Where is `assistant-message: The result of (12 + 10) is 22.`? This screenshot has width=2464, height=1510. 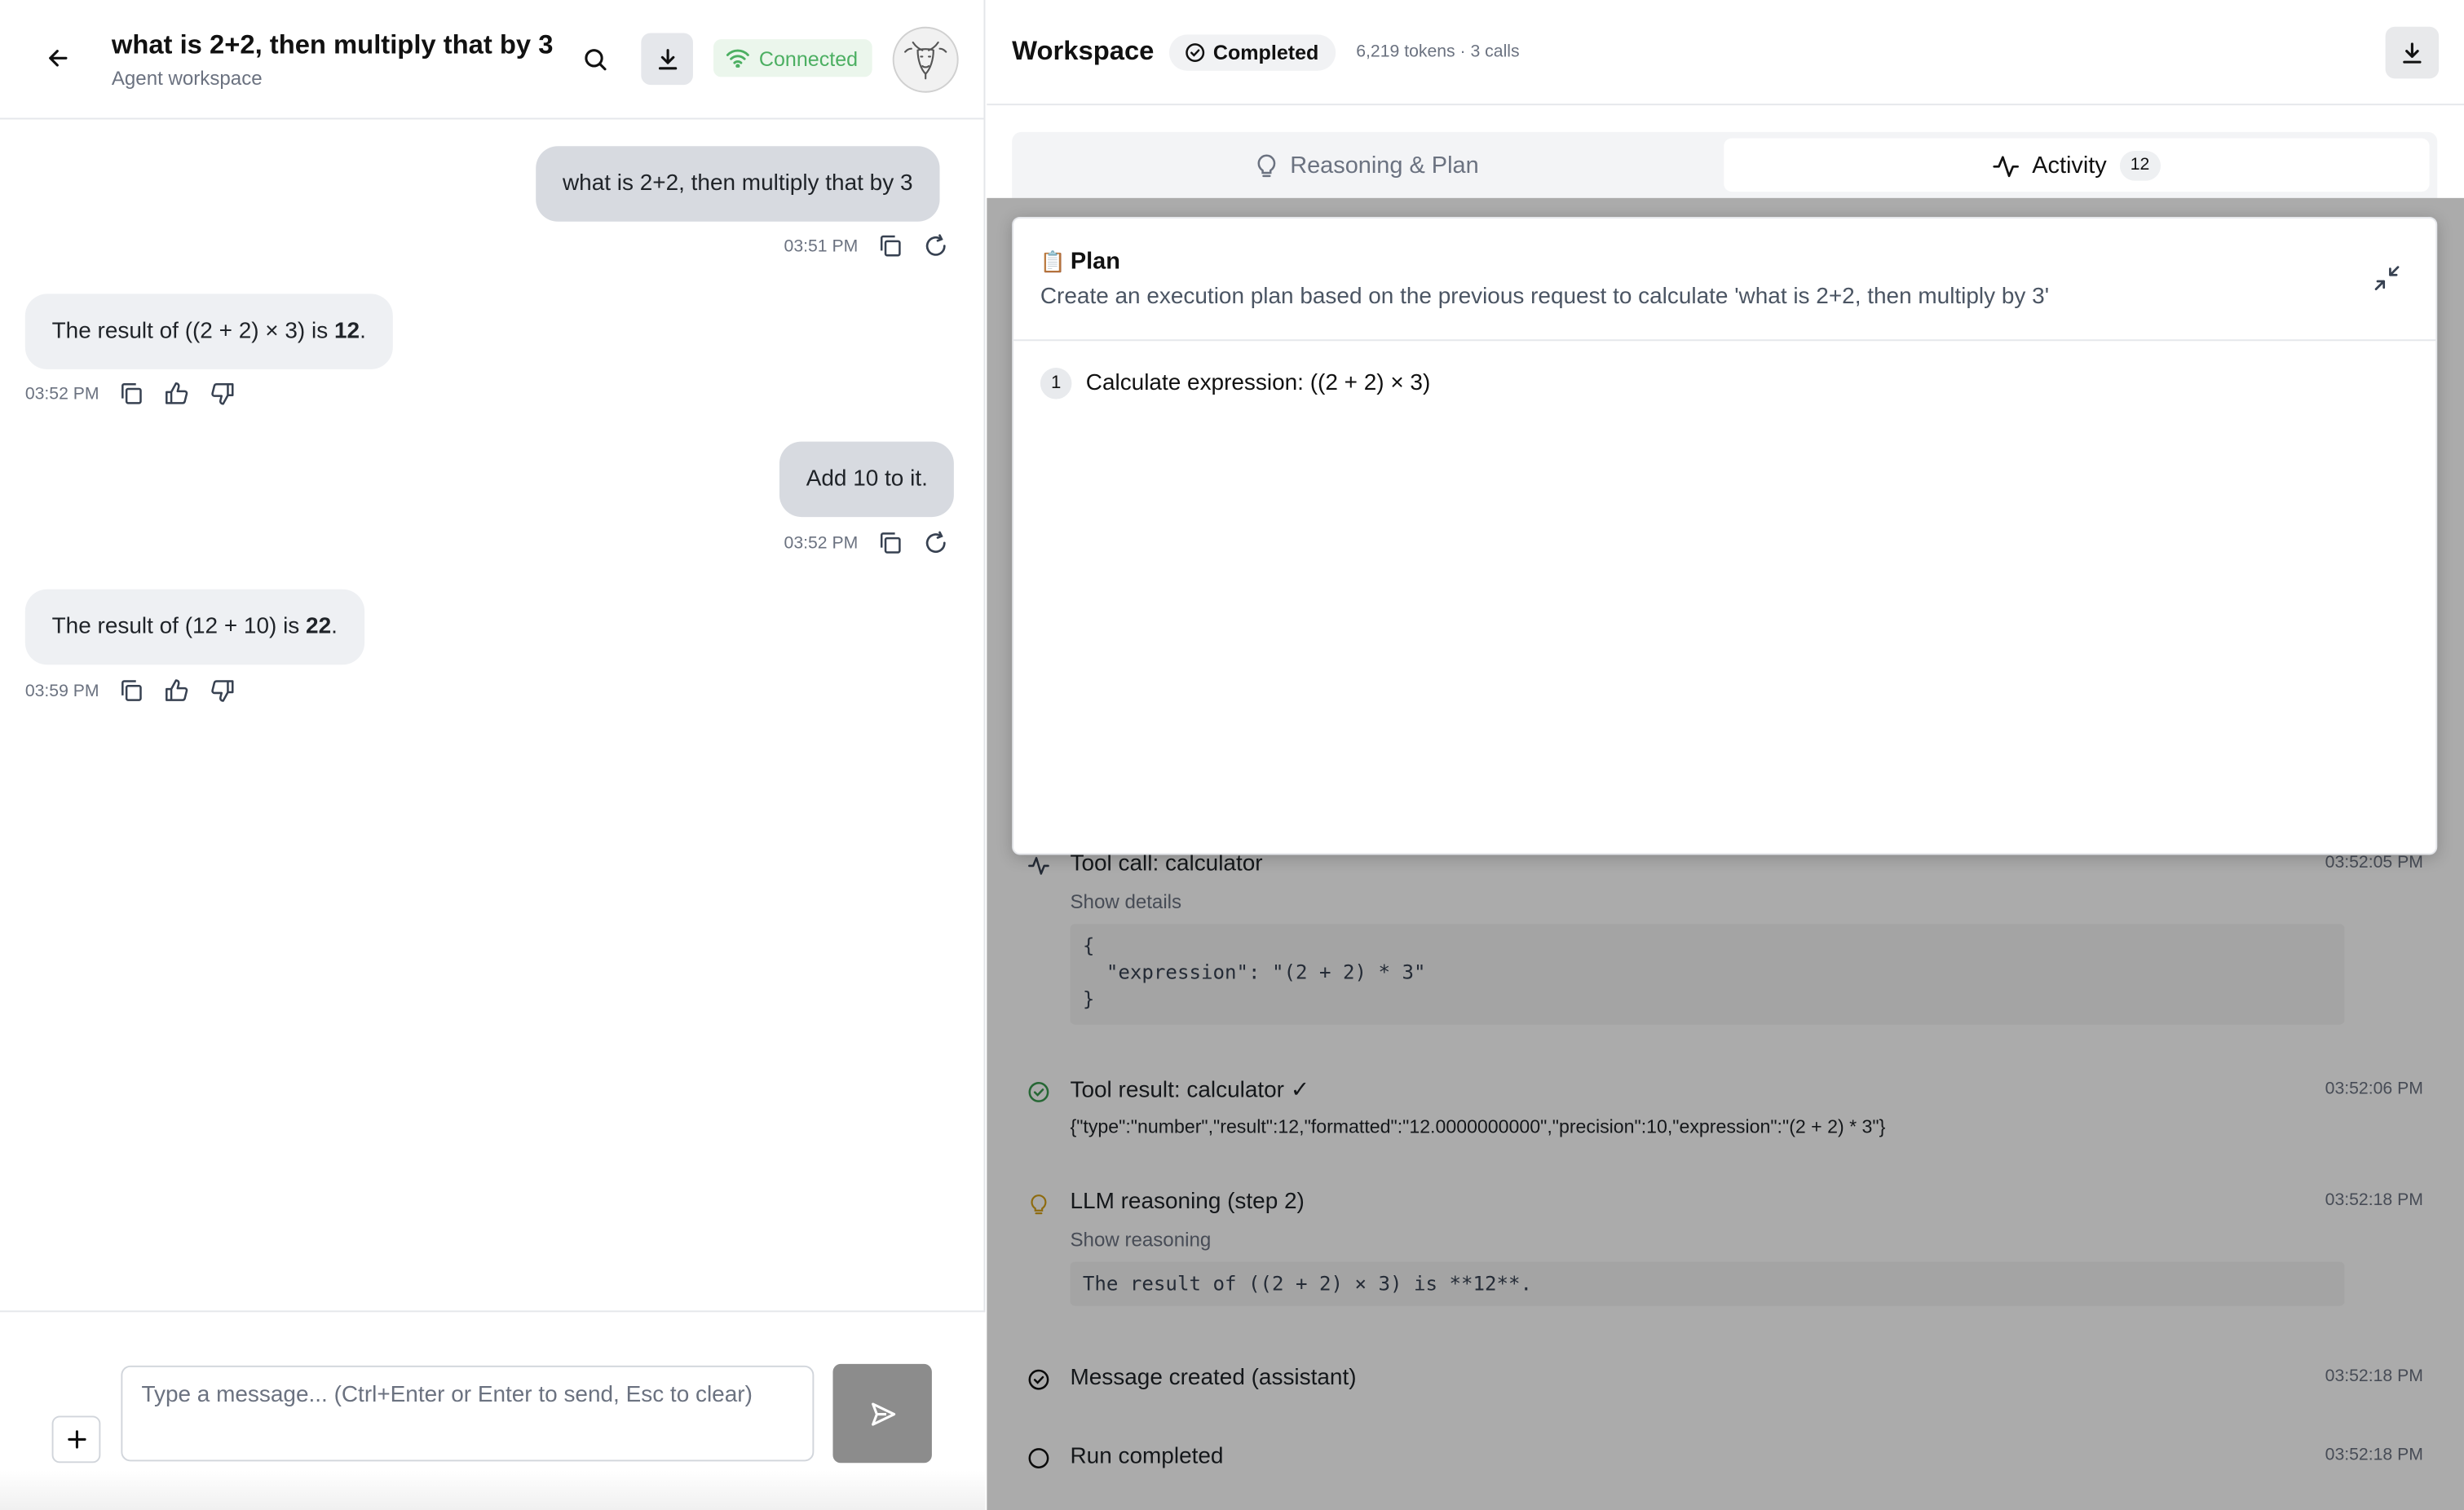 assistant-message: The result of (12 + 10) is 22. is located at coordinates (194, 627).